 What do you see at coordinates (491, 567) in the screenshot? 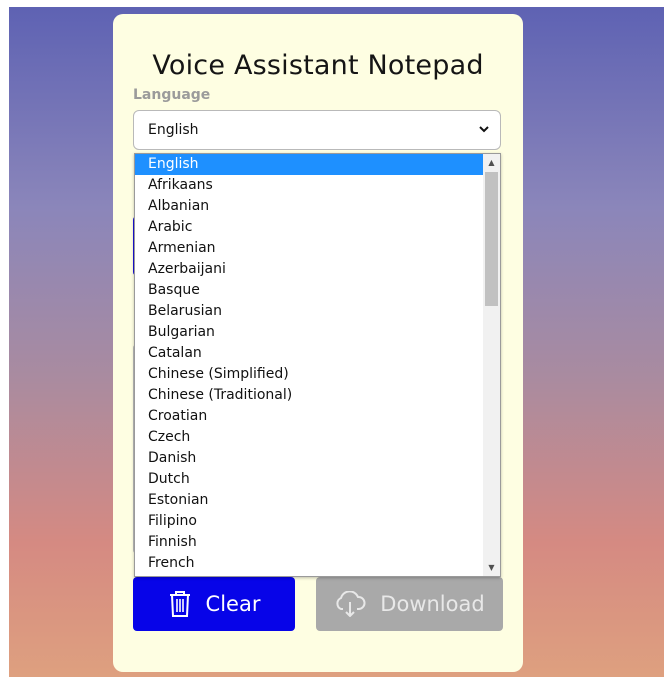
I see `scroll-down-arrow-icon: ▼` at bounding box center [491, 567].